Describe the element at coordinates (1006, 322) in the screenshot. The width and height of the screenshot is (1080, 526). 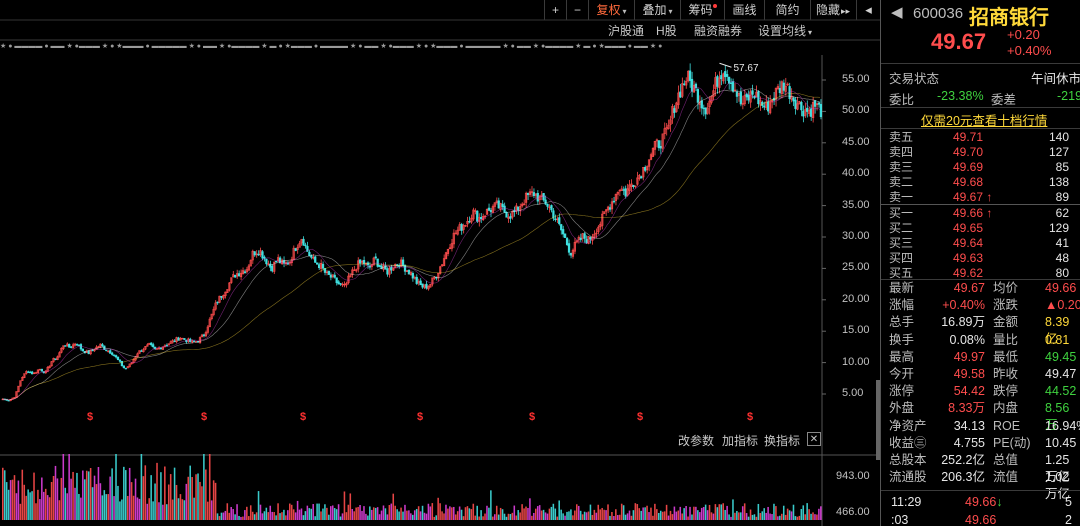
I see `stat-label: 金额` at that location.